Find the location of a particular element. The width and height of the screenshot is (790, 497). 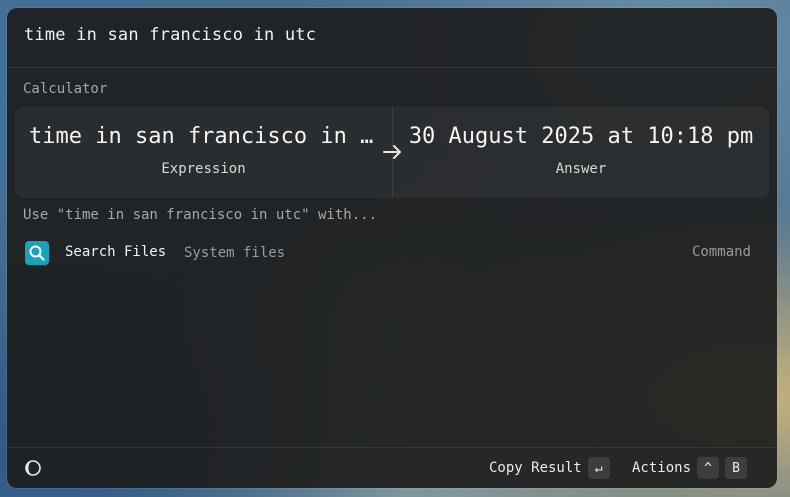

calculator-answer-panel: 30 August 2025 at 10:18 pm Answer is located at coordinates (581, 152).